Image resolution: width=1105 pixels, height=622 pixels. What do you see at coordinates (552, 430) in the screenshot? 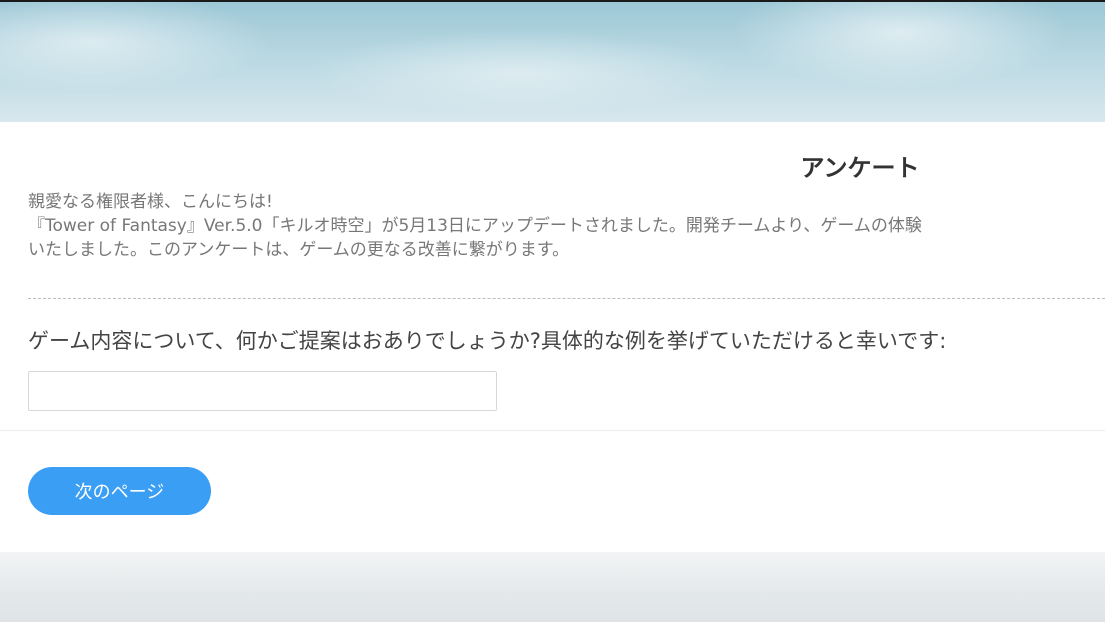
I see `footer-divider` at bounding box center [552, 430].